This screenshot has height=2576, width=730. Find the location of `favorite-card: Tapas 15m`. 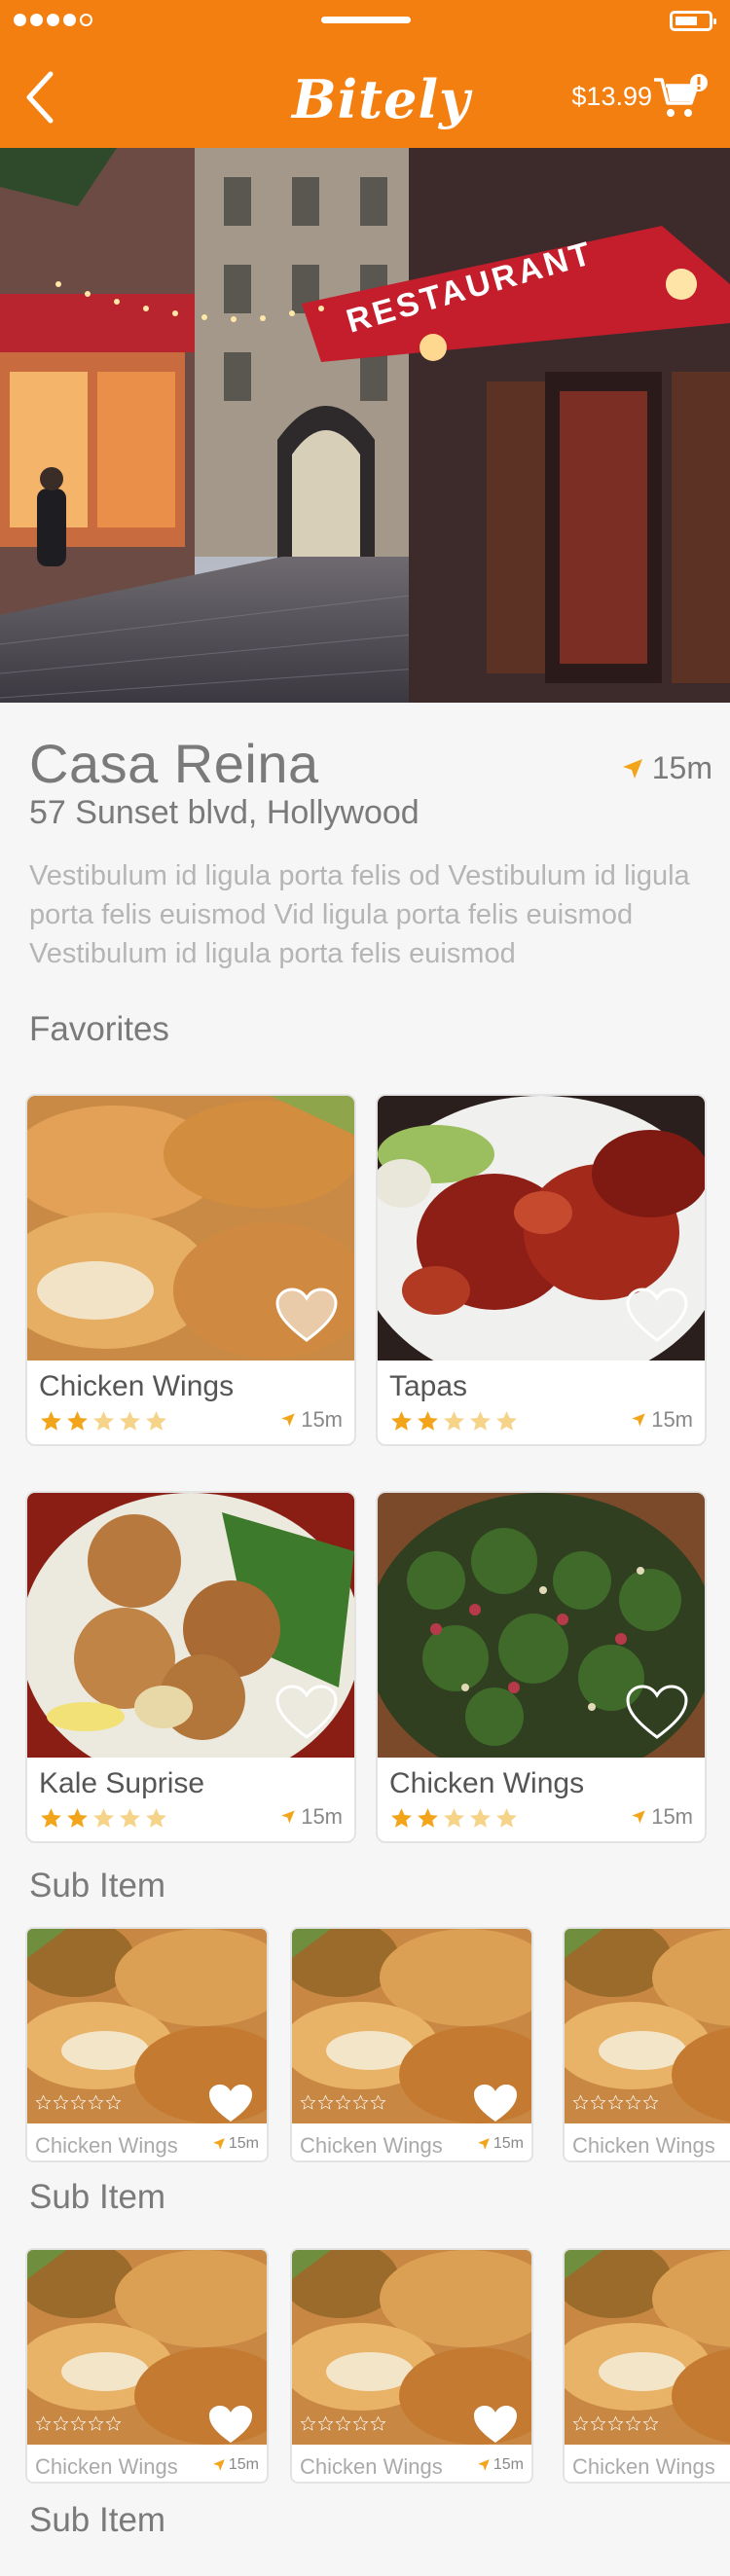

favorite-card: Tapas 15m is located at coordinates (541, 1270).